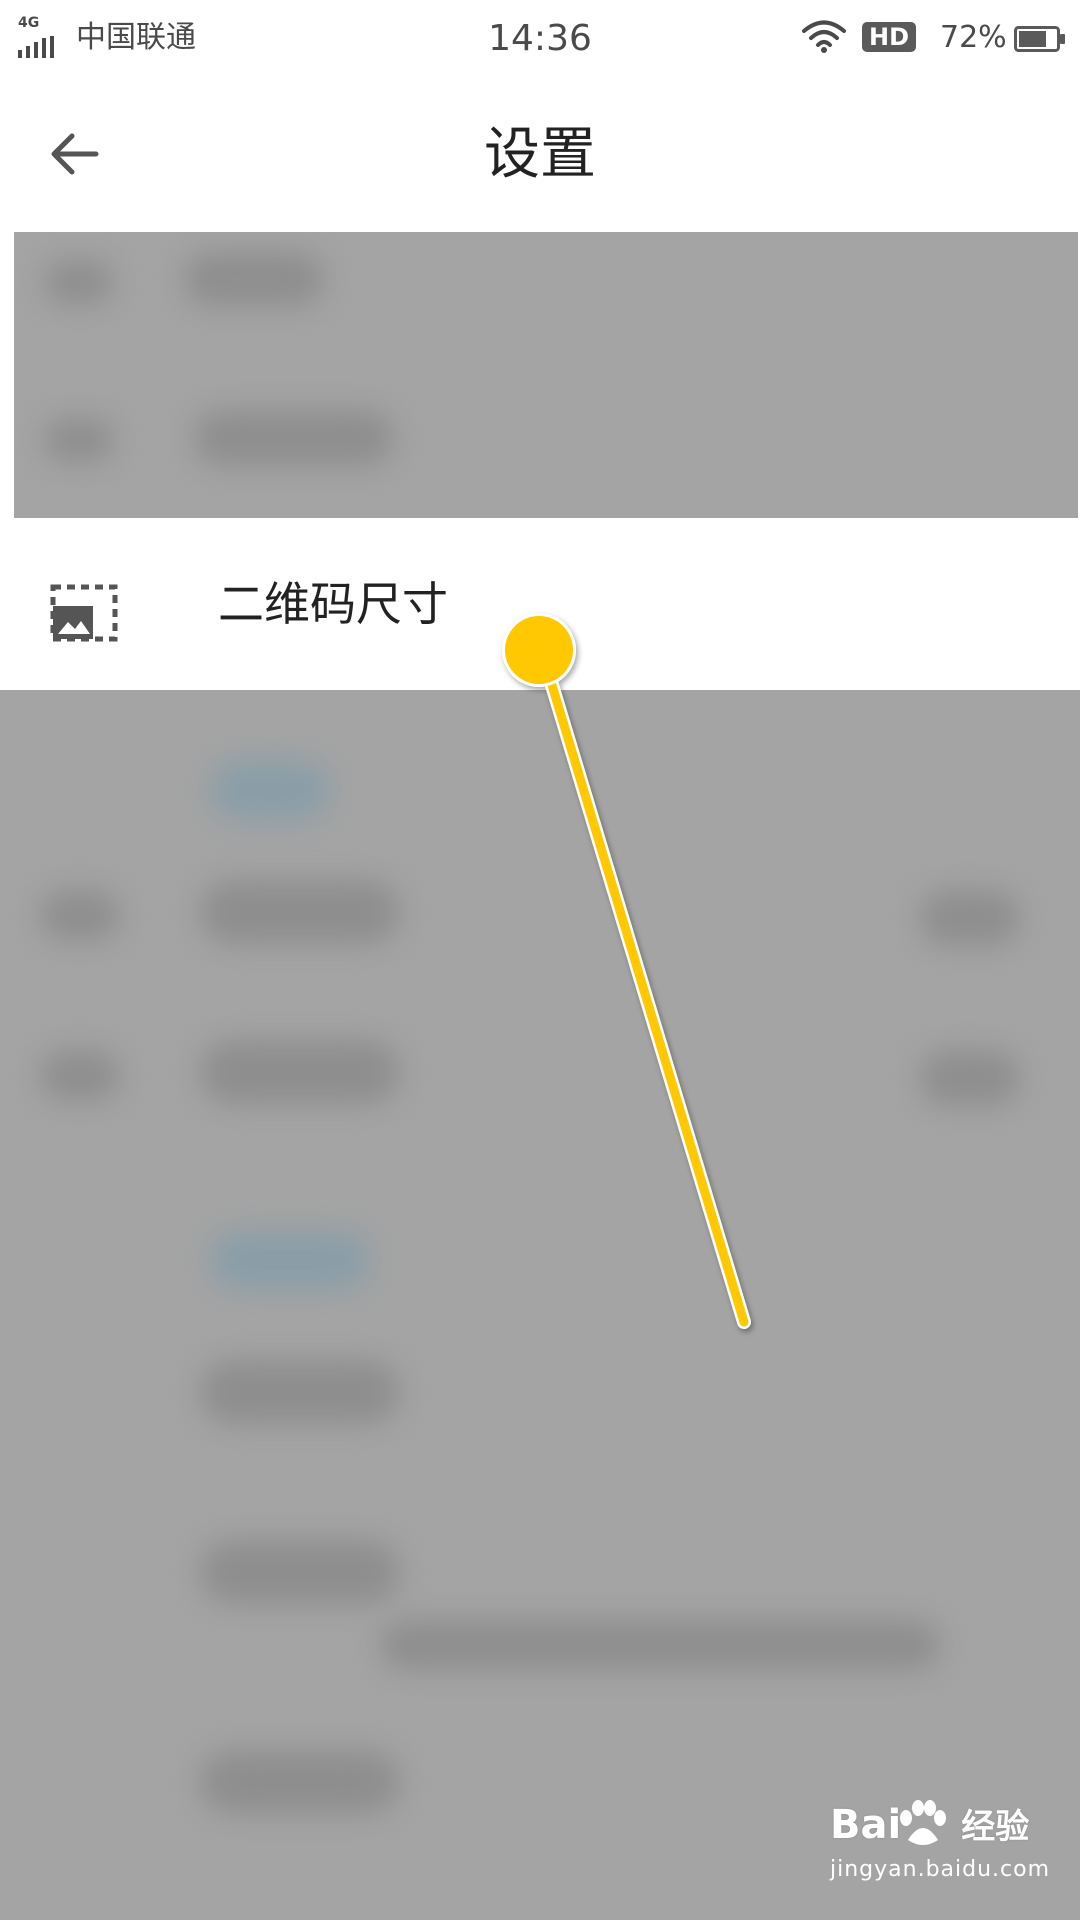  Describe the element at coordinates (546, 375) in the screenshot. I see `dimmed-settings-top` at that location.